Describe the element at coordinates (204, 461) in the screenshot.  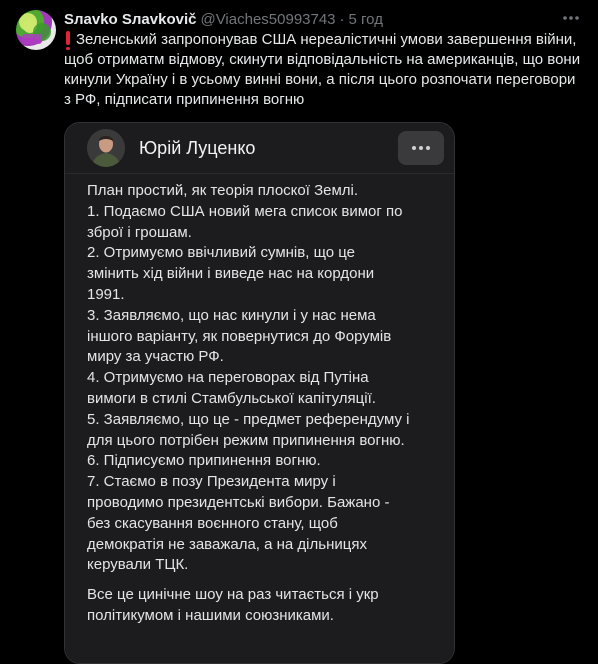
I see `post-line: 6. Підписуємо припинення вогню.` at that location.